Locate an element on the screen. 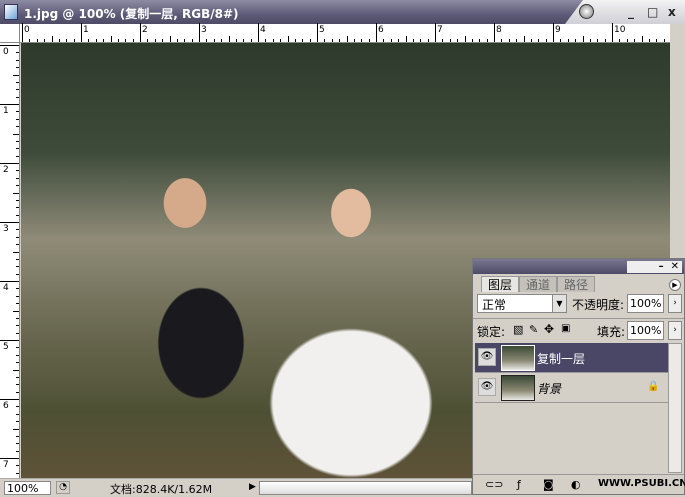 Image resolution: width=685 pixels, height=497 pixels. ruler-origin is located at coordinates (10, 33).